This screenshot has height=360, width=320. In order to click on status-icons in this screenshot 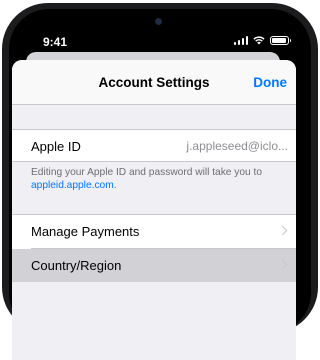, I will do `click(262, 40)`.